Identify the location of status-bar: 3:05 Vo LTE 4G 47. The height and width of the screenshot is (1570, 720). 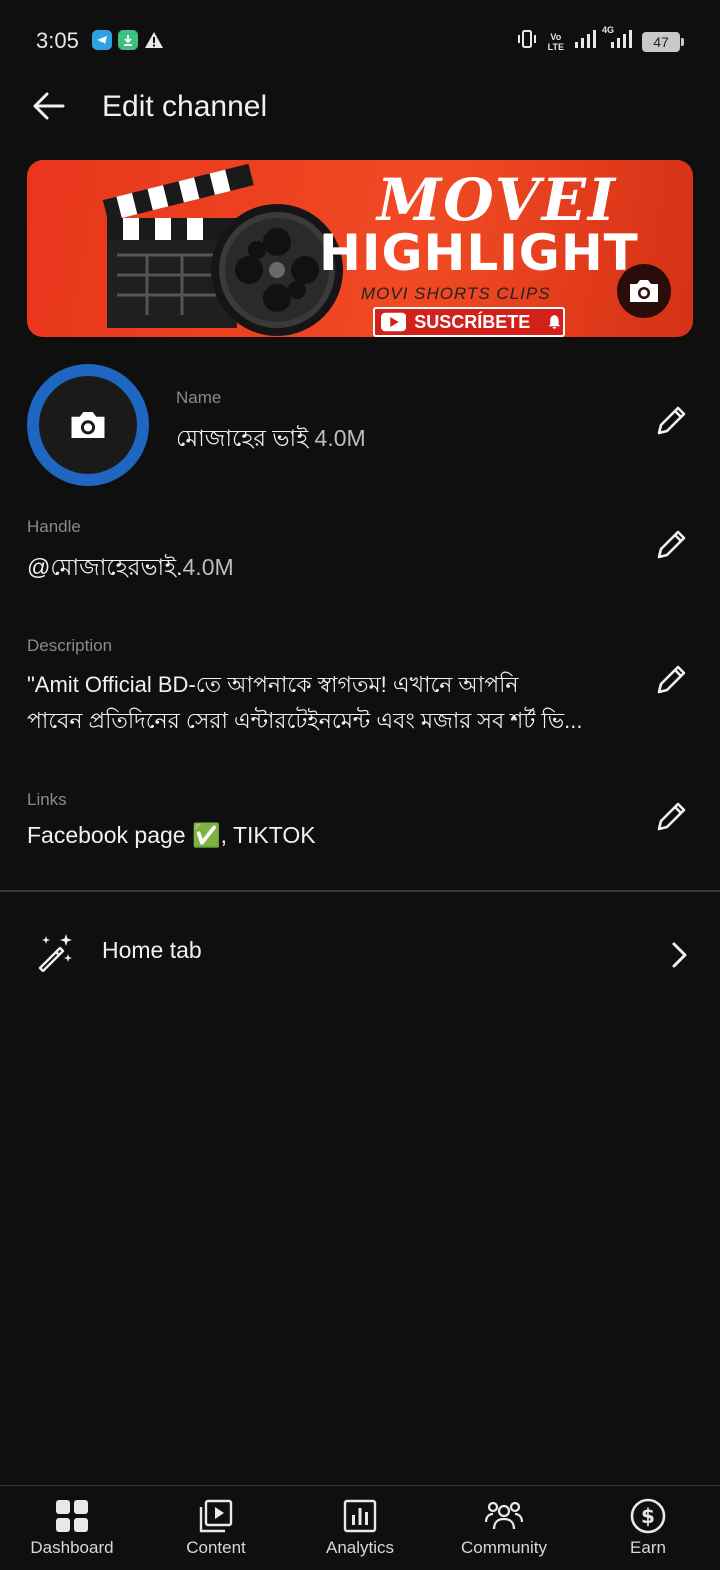
(360, 40).